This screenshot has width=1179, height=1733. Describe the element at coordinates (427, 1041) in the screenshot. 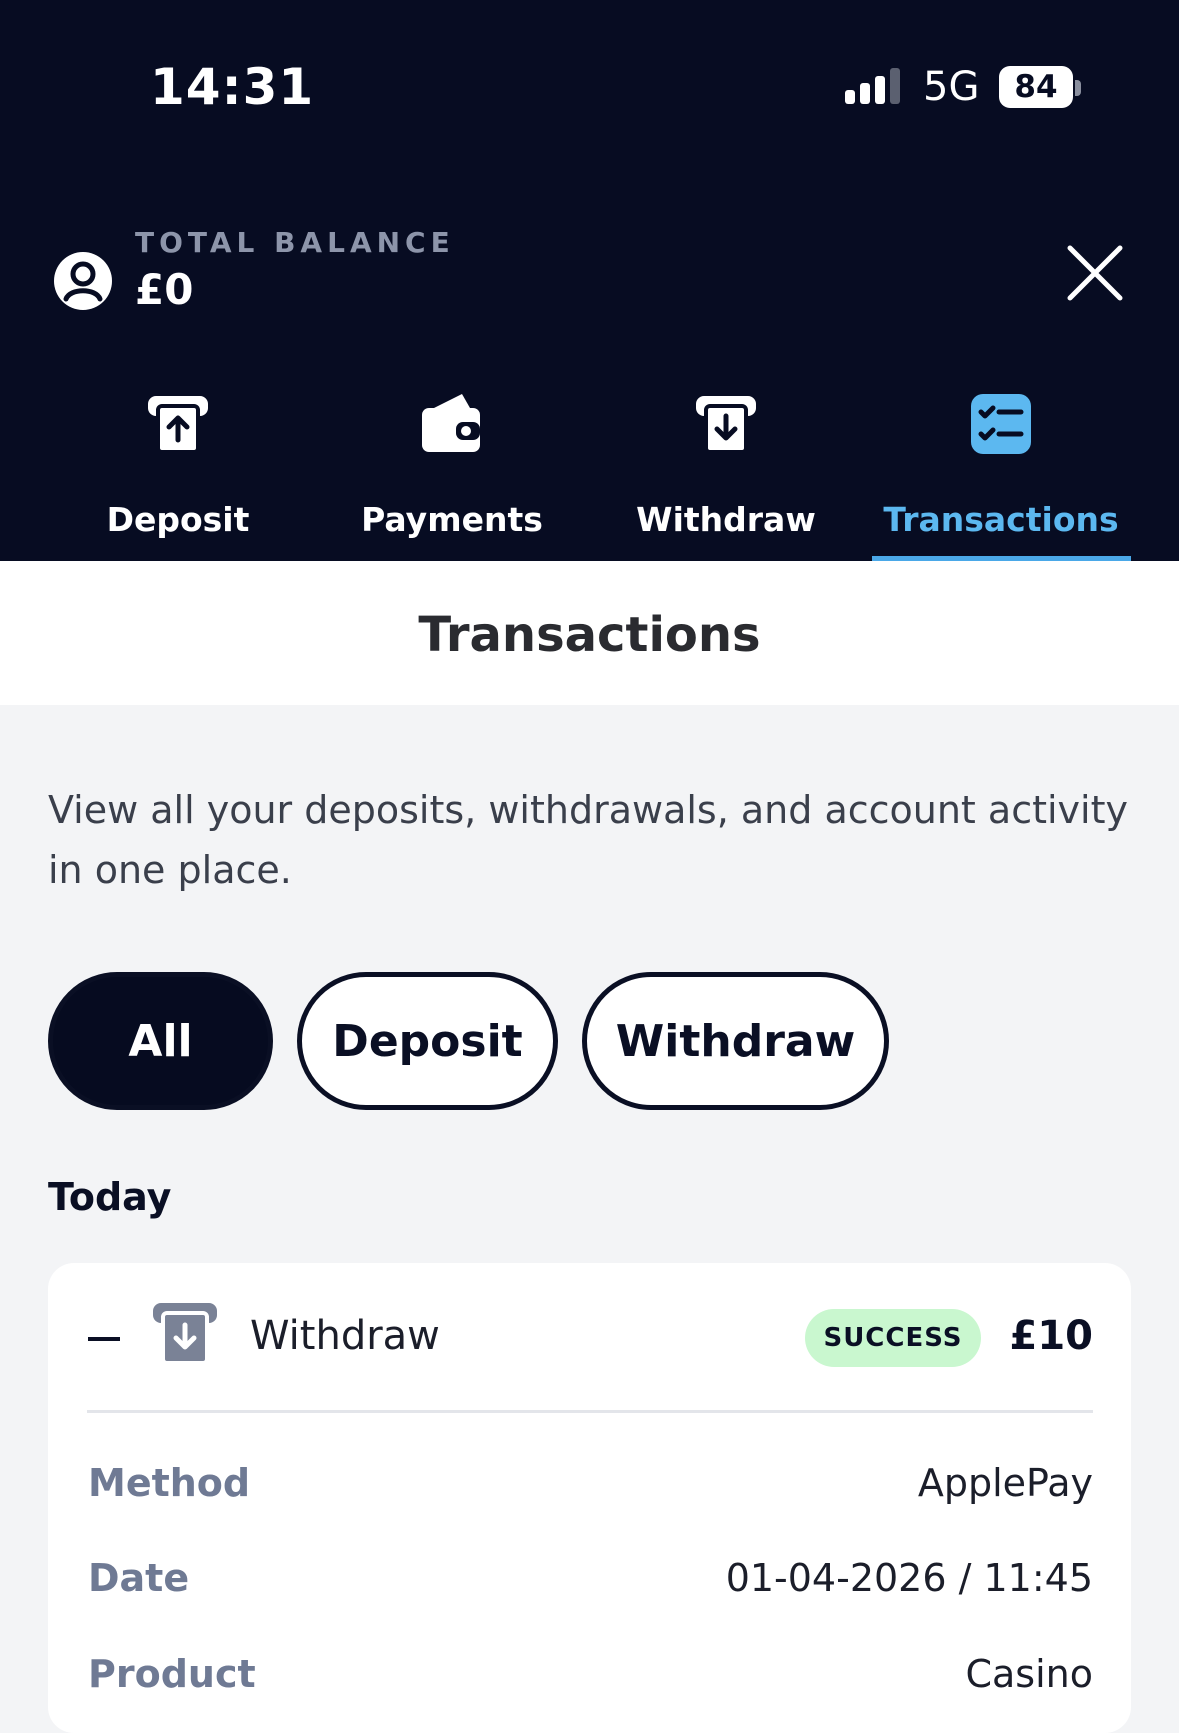

I see `filter-deposit: Deposit` at that location.